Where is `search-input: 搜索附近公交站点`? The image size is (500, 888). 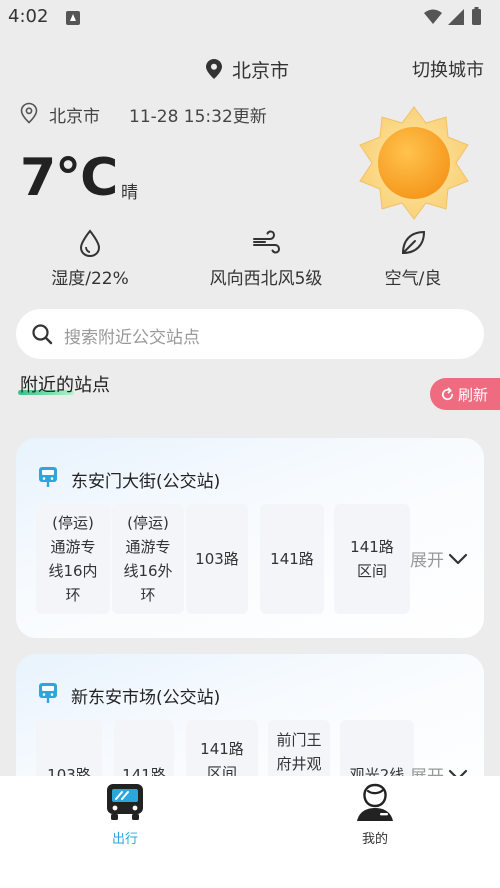
search-input: 搜索附近公交站点 is located at coordinates (132, 335).